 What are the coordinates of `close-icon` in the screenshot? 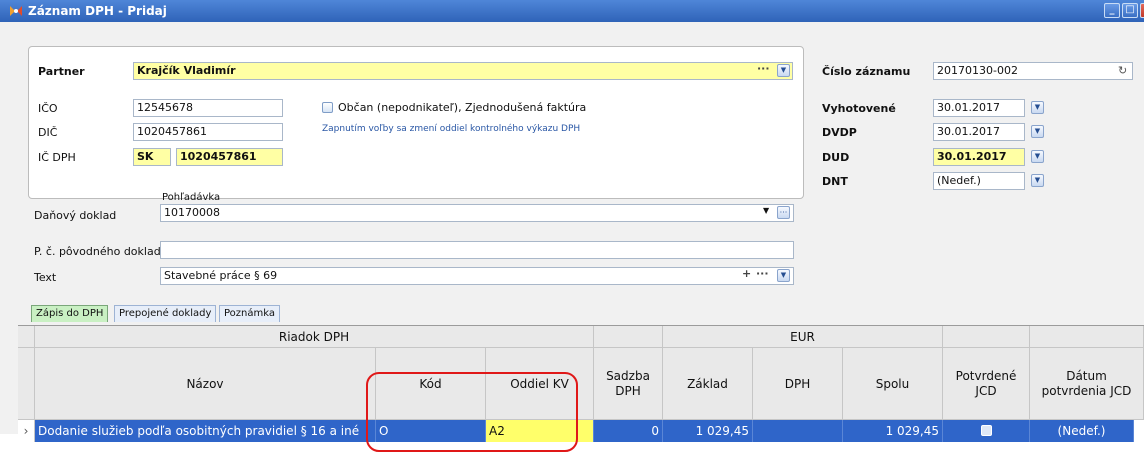 It's located at (1142, 10).